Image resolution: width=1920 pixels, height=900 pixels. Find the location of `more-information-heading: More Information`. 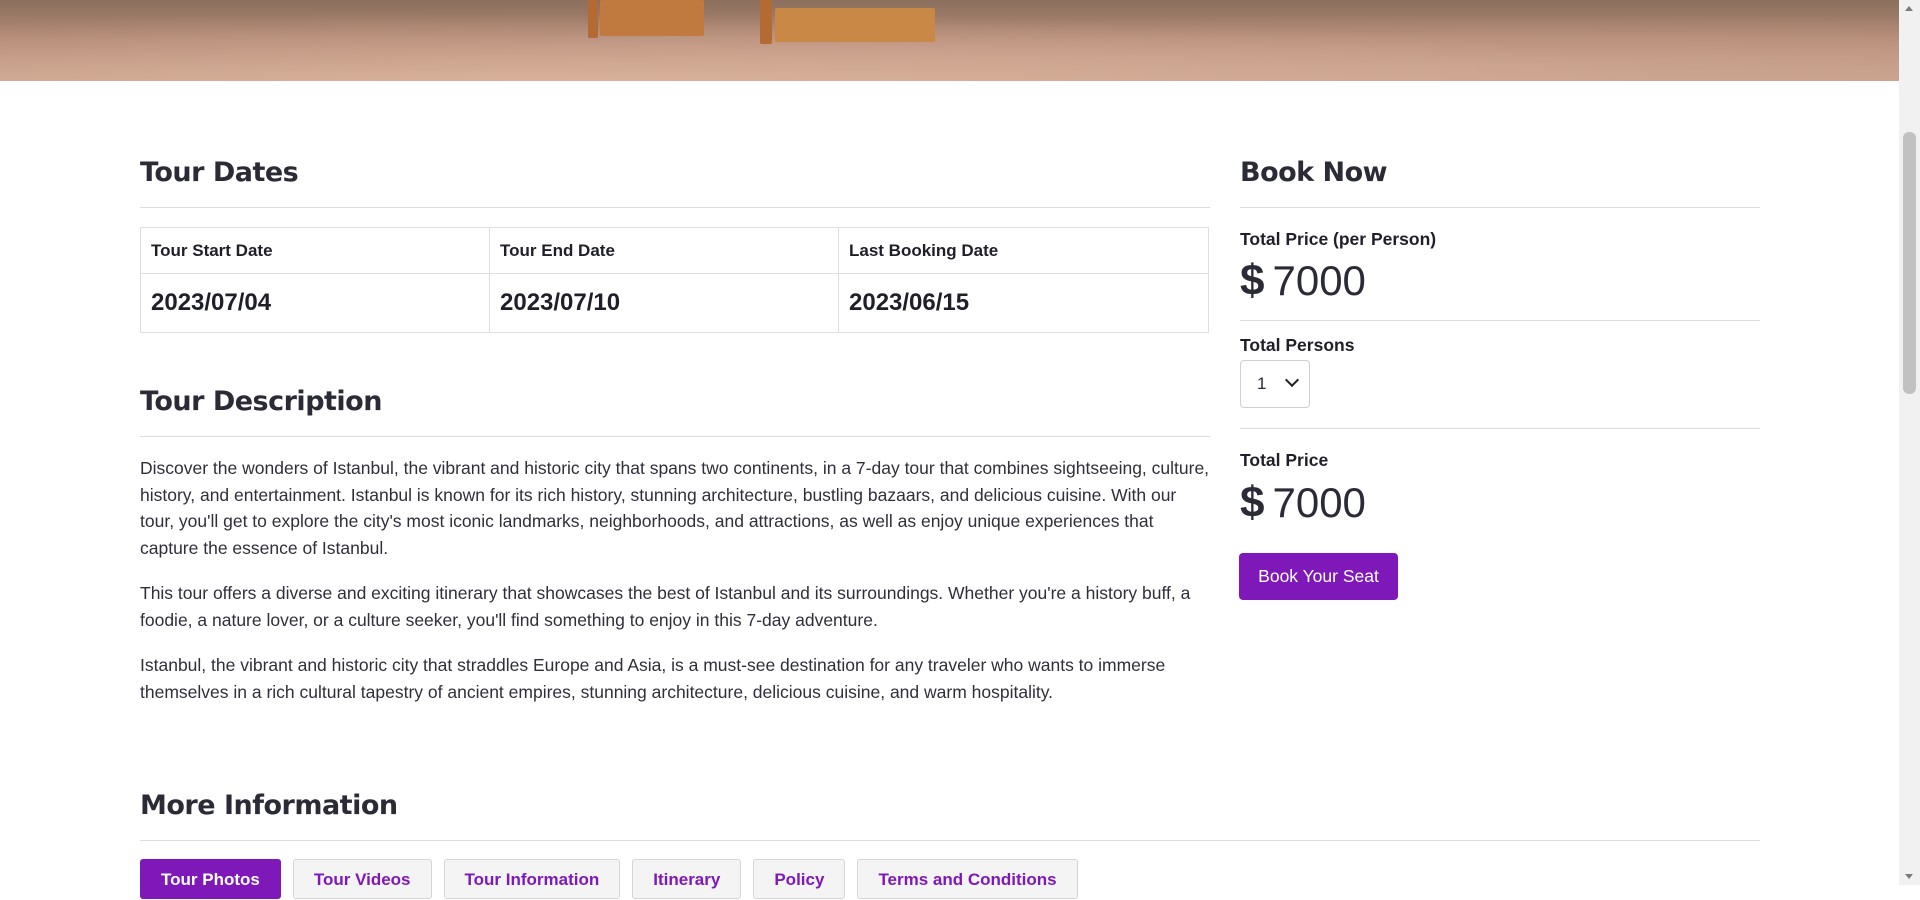

more-information-heading: More Information is located at coordinates (269, 805).